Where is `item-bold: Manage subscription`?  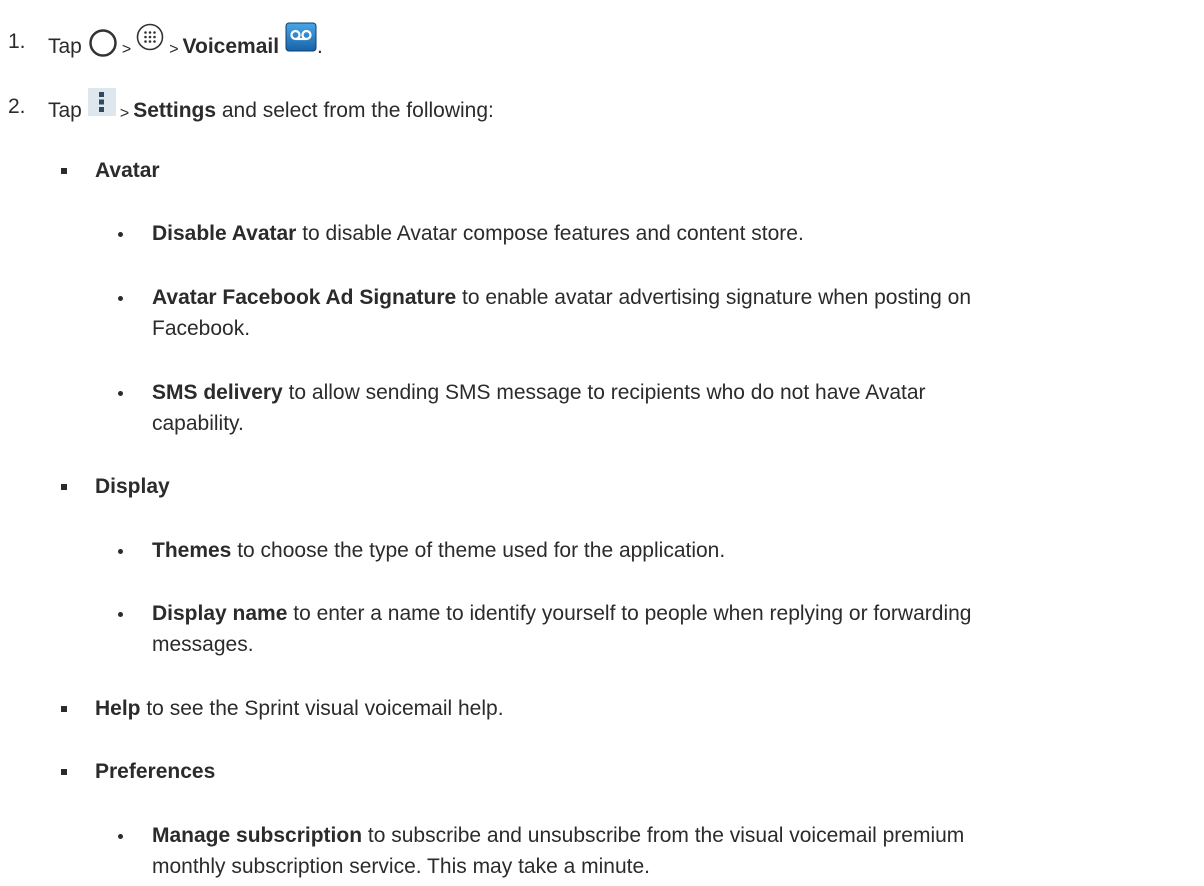 item-bold: Manage subscription is located at coordinates (257, 835).